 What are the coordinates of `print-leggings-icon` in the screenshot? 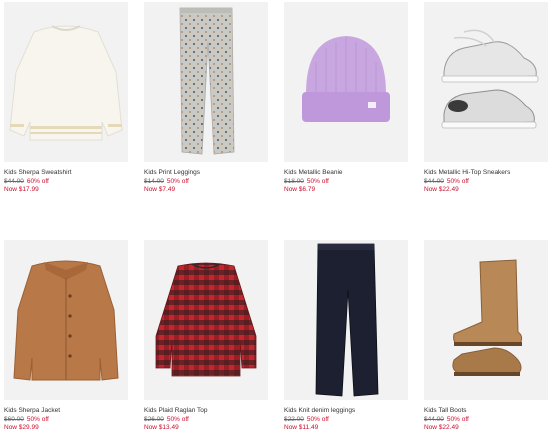 It's located at (207, 81).